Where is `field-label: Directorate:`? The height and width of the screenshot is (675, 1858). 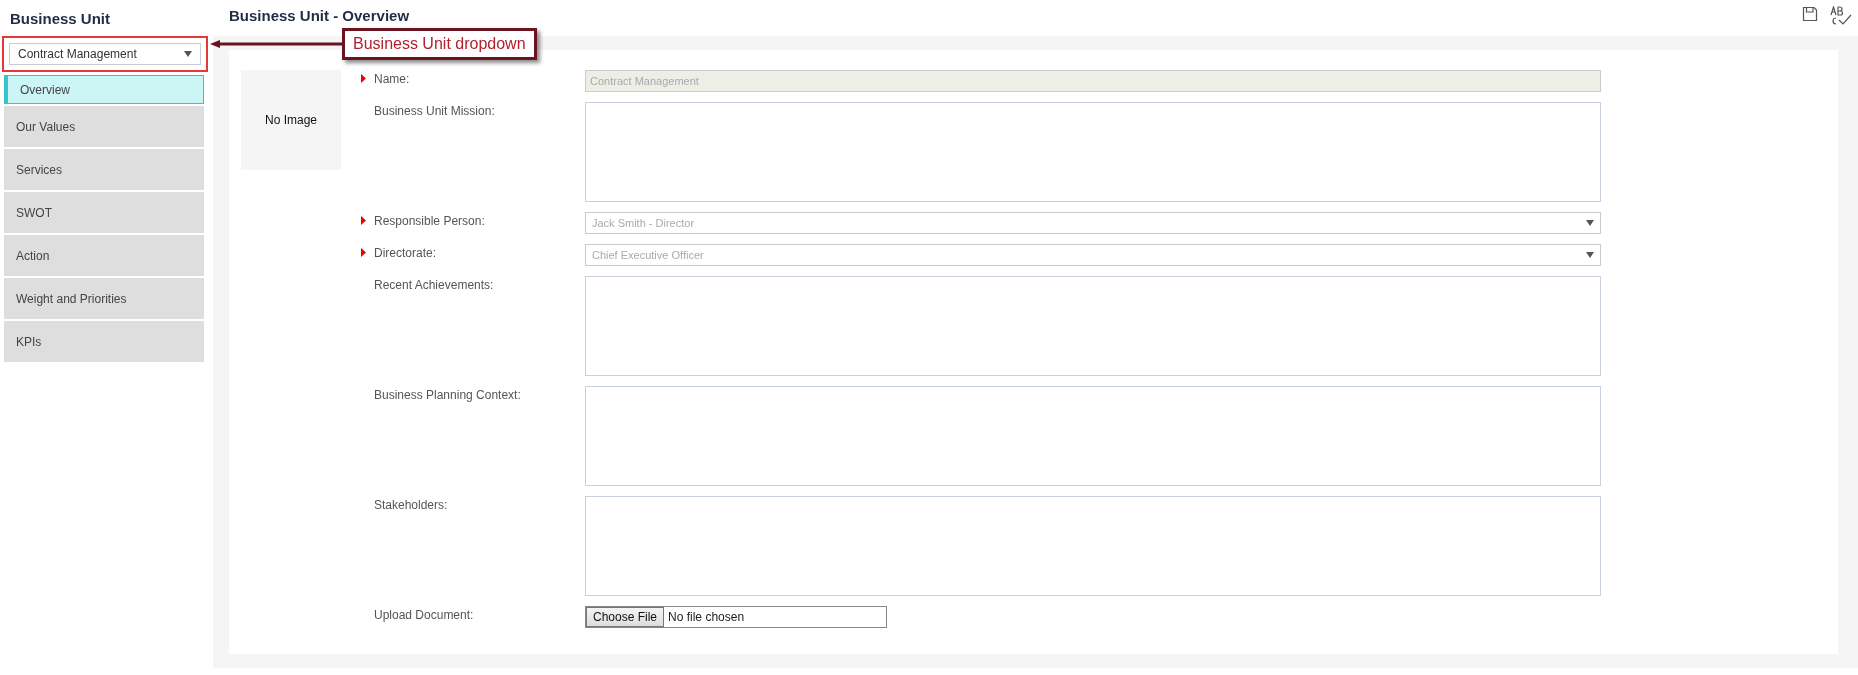
field-label: Directorate: is located at coordinates (405, 253).